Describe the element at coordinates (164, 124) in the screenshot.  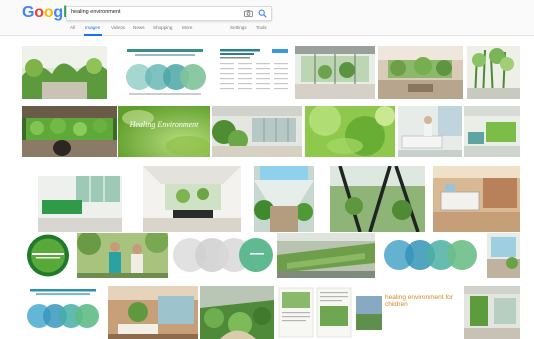
I see `image-overlay-text: Healing Environment` at that location.